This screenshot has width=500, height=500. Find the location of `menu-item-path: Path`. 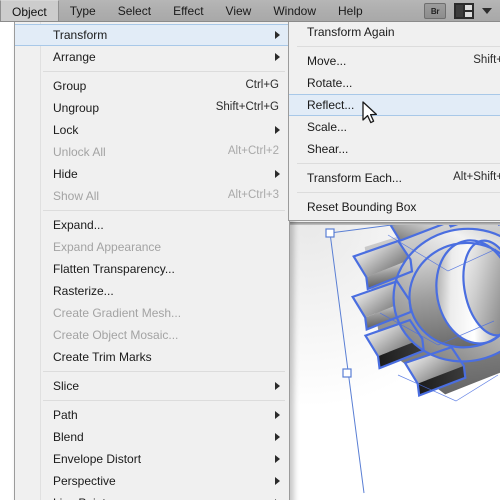

menu-item-path: Path is located at coordinates (152, 415).